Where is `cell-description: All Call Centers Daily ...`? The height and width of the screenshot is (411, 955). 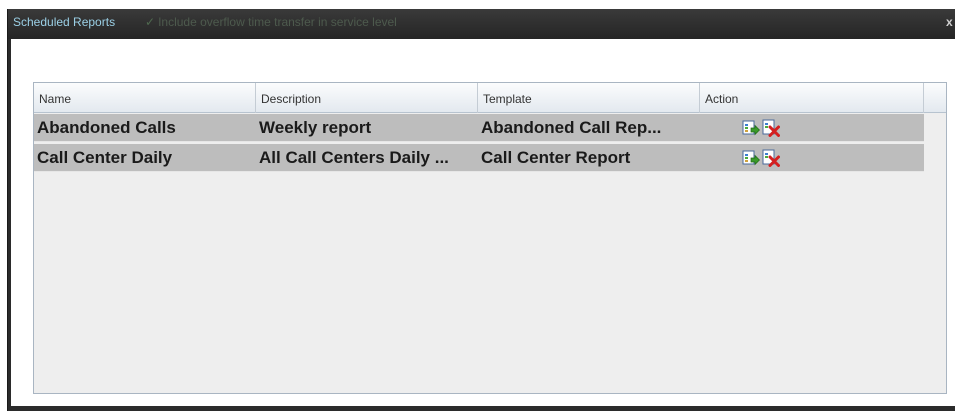 cell-description: All Call Centers Daily ... is located at coordinates (354, 157).